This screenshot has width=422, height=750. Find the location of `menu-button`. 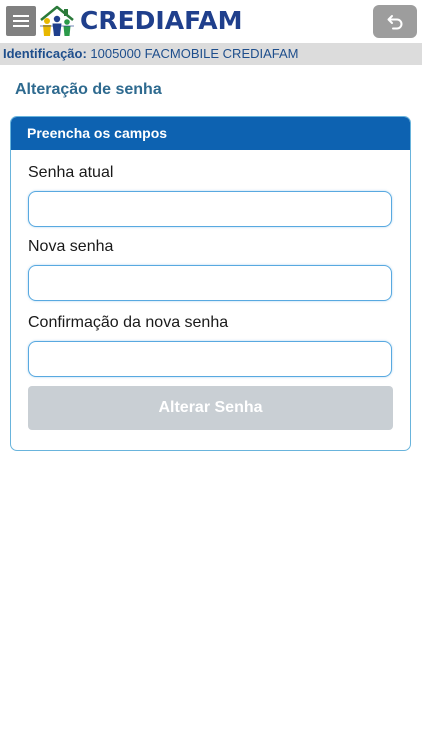

menu-button is located at coordinates (21, 21).